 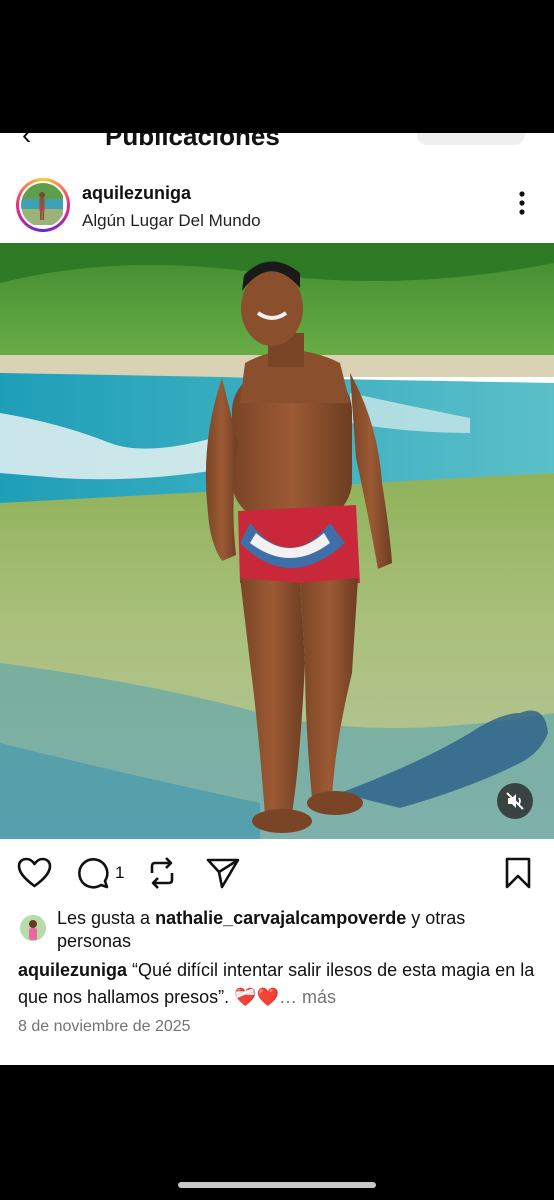 What do you see at coordinates (136, 193) in the screenshot?
I see `post-username: aquilezuniga` at bounding box center [136, 193].